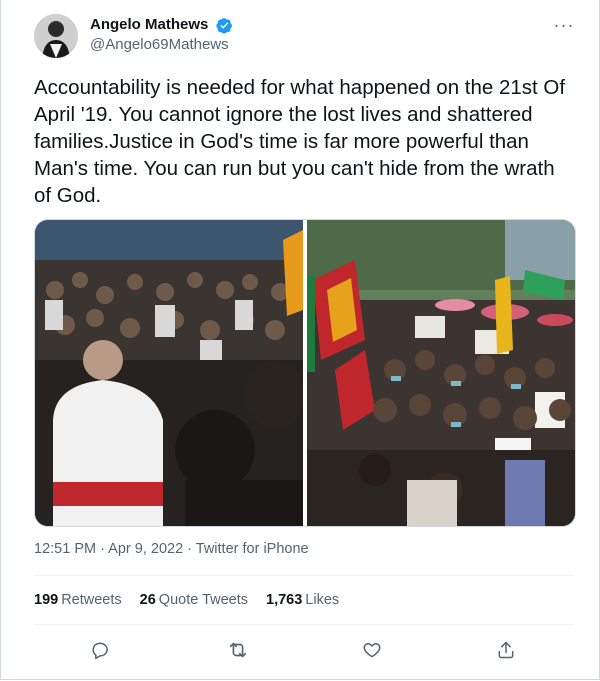 The image size is (600, 681). Describe the element at coordinates (506, 650) in the screenshot. I see `share-icon` at that location.